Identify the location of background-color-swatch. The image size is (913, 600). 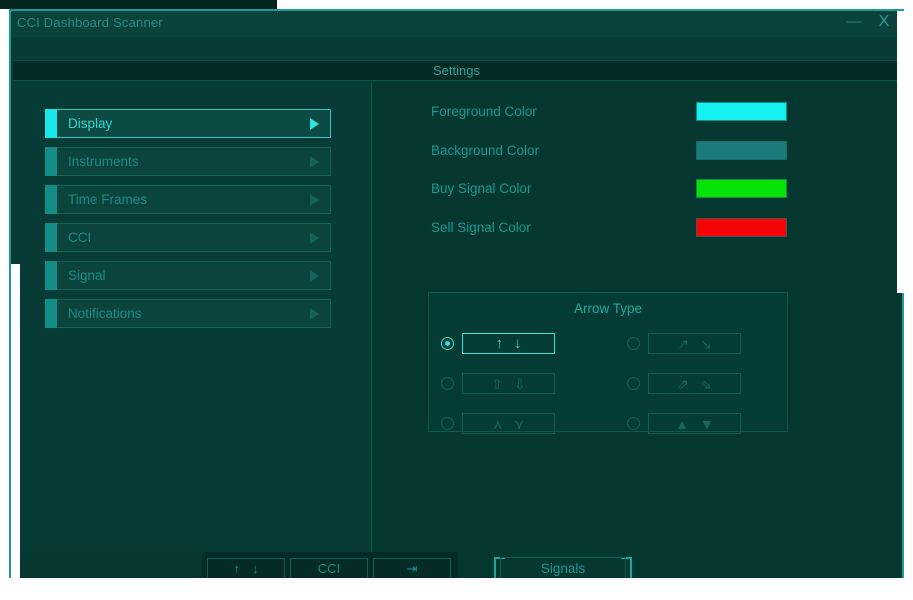
(741, 150).